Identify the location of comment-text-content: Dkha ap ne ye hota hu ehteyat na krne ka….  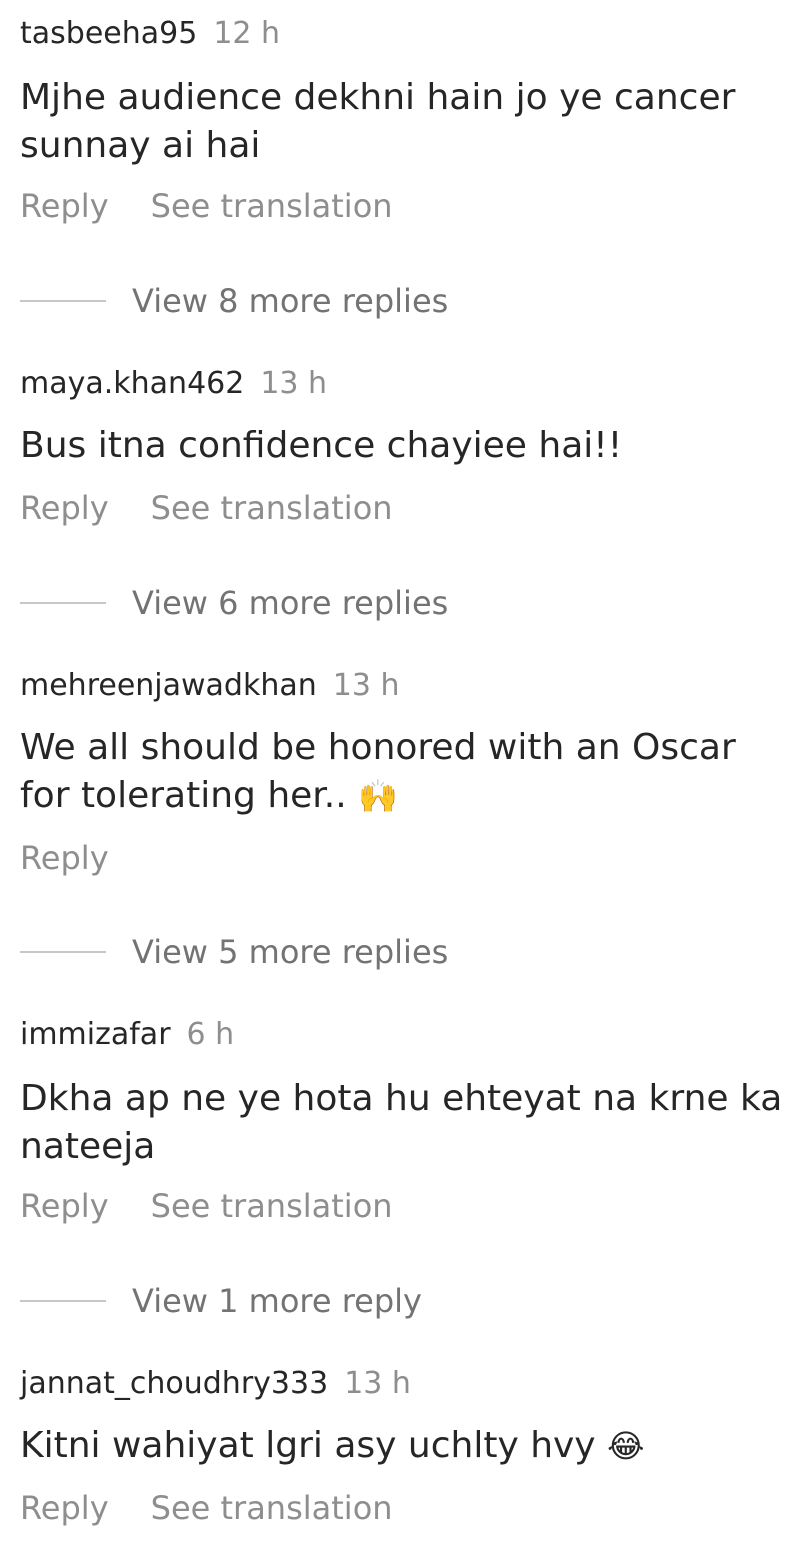
(401, 1122).